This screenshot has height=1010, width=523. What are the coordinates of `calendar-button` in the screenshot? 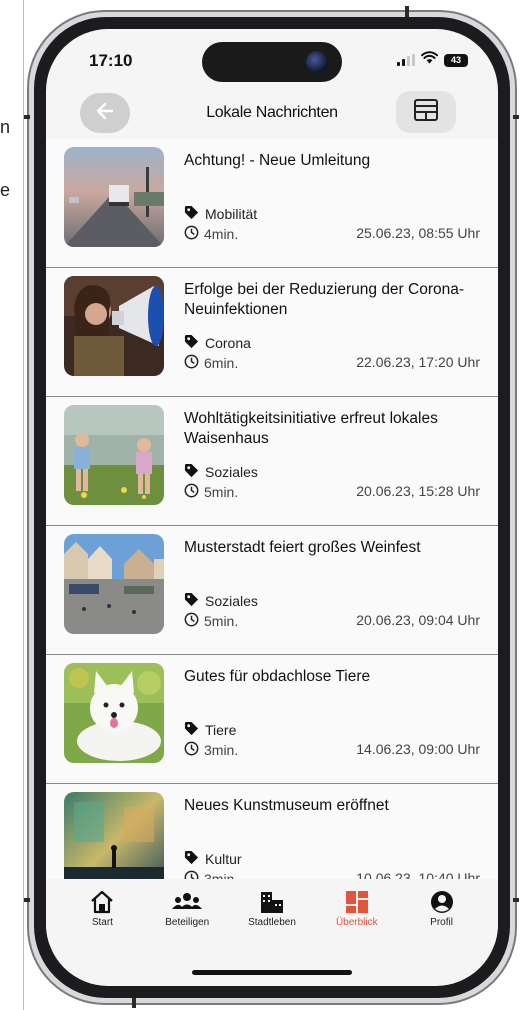 It's located at (426, 112).